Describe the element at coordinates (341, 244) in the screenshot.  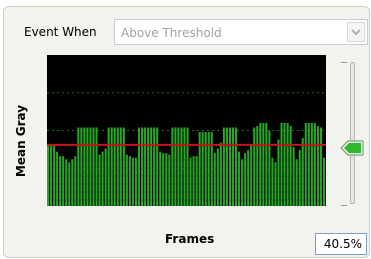
I see `threshold-percent-field: 40.5%` at that location.